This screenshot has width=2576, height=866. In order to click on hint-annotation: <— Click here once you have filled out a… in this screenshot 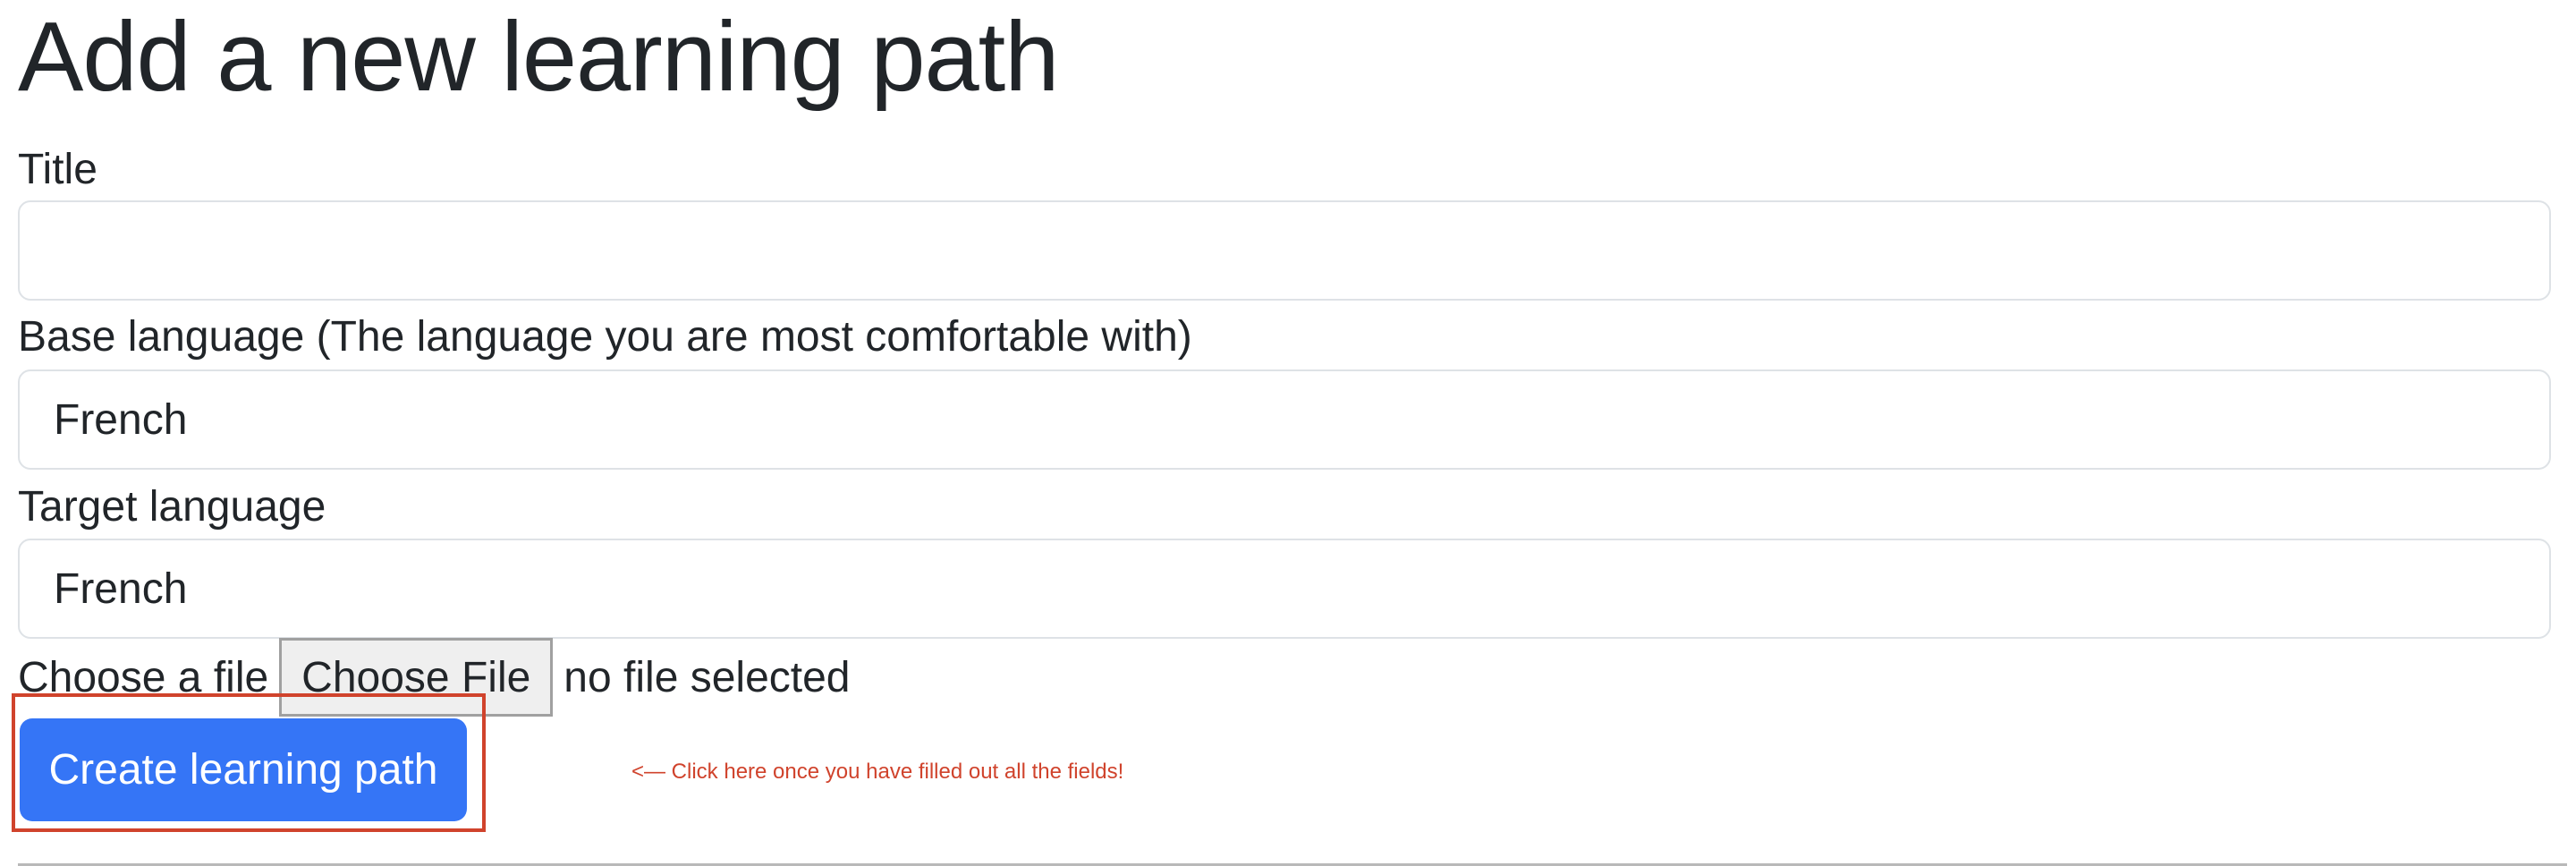, I will do `click(877, 772)`.